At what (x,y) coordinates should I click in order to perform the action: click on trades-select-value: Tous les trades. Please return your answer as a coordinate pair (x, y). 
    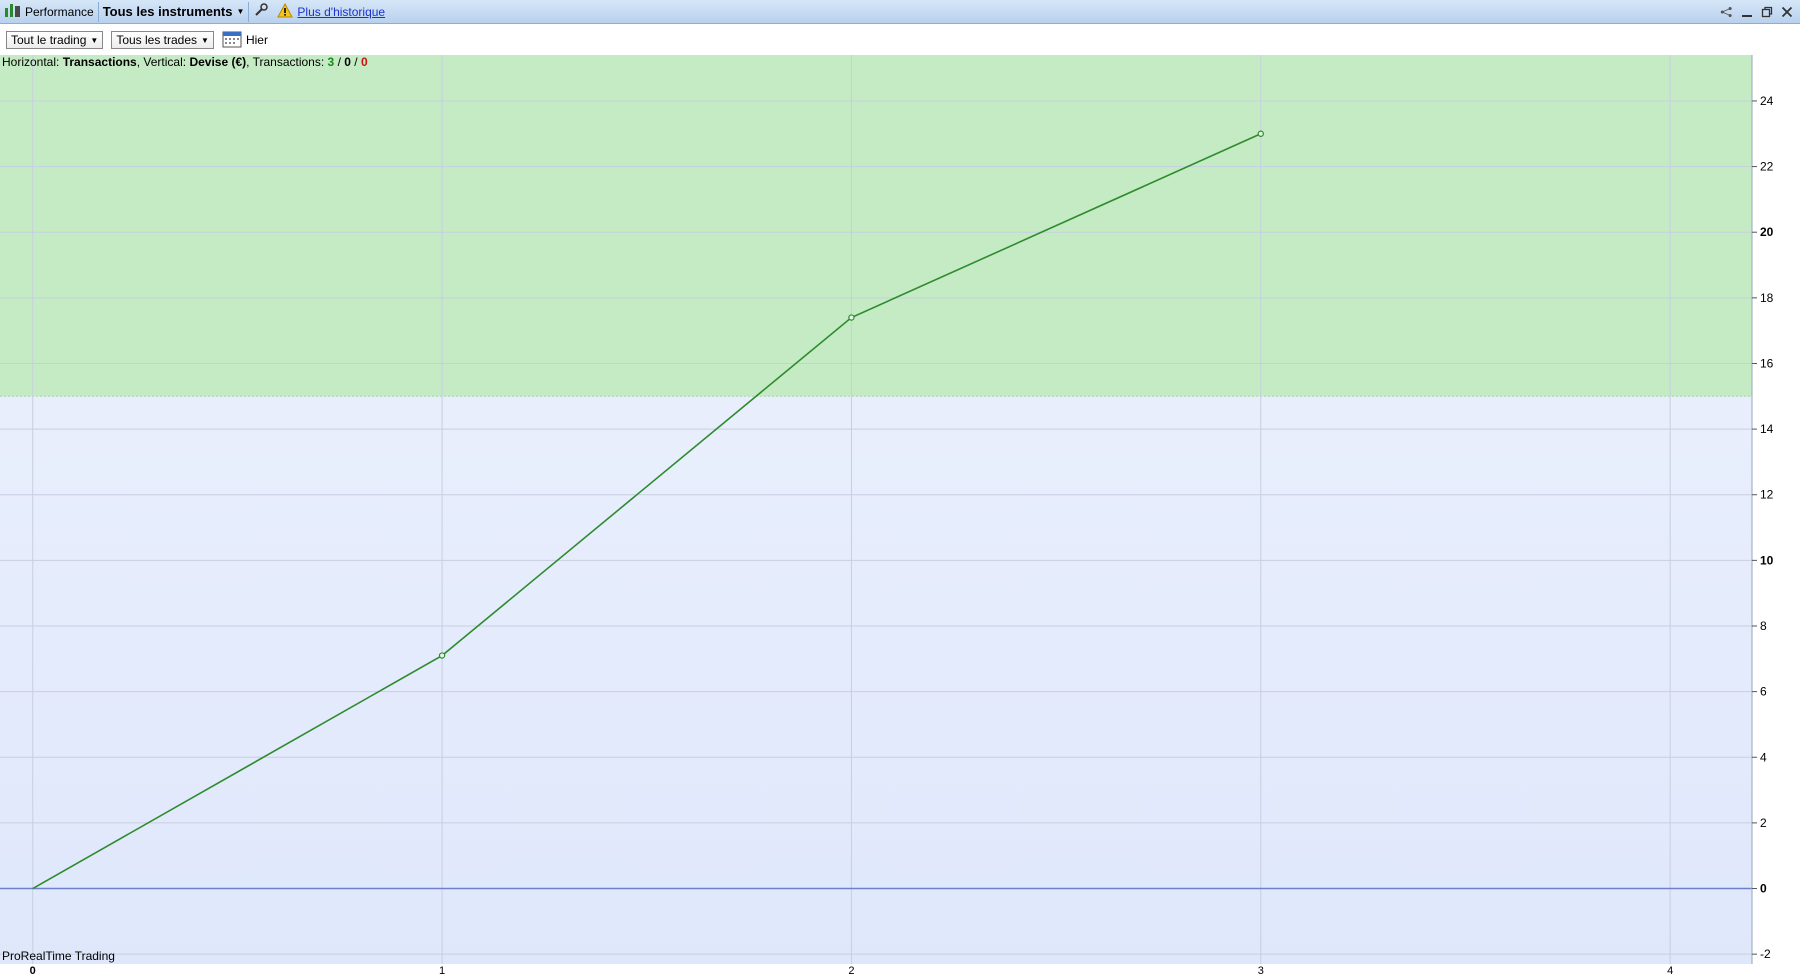
    Looking at the image, I should click on (157, 40).